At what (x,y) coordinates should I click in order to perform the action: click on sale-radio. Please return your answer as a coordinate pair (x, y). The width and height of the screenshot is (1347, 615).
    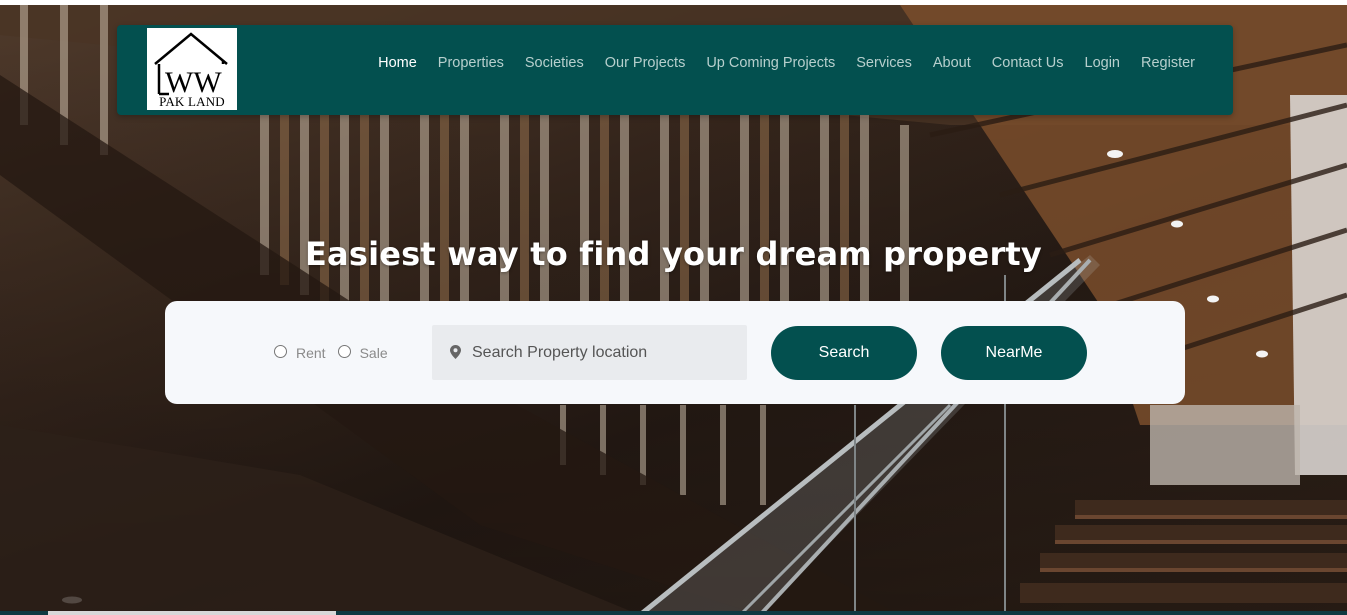
    Looking at the image, I should click on (344, 351).